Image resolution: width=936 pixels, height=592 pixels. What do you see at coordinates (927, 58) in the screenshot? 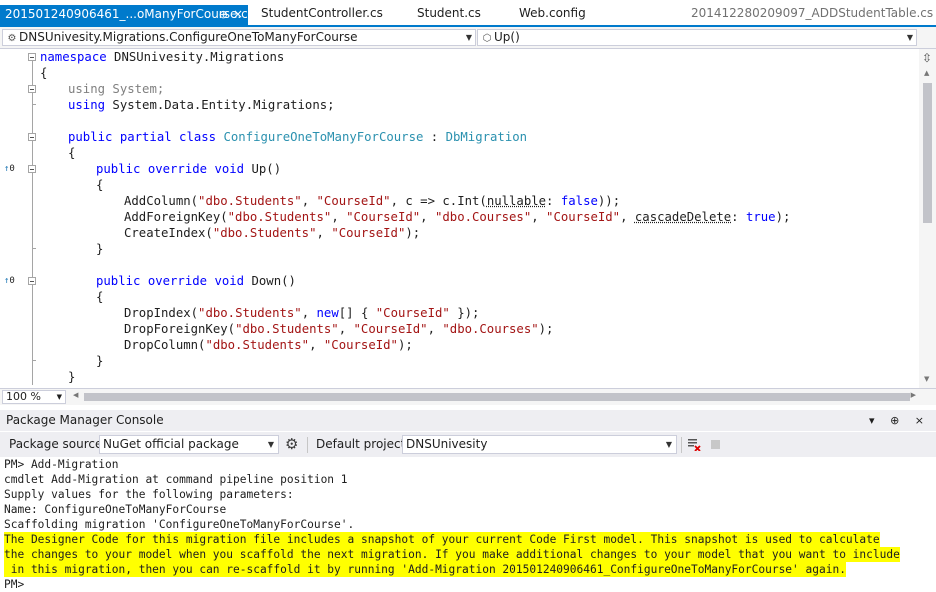
I see `split-window-icon: ⇳` at bounding box center [927, 58].